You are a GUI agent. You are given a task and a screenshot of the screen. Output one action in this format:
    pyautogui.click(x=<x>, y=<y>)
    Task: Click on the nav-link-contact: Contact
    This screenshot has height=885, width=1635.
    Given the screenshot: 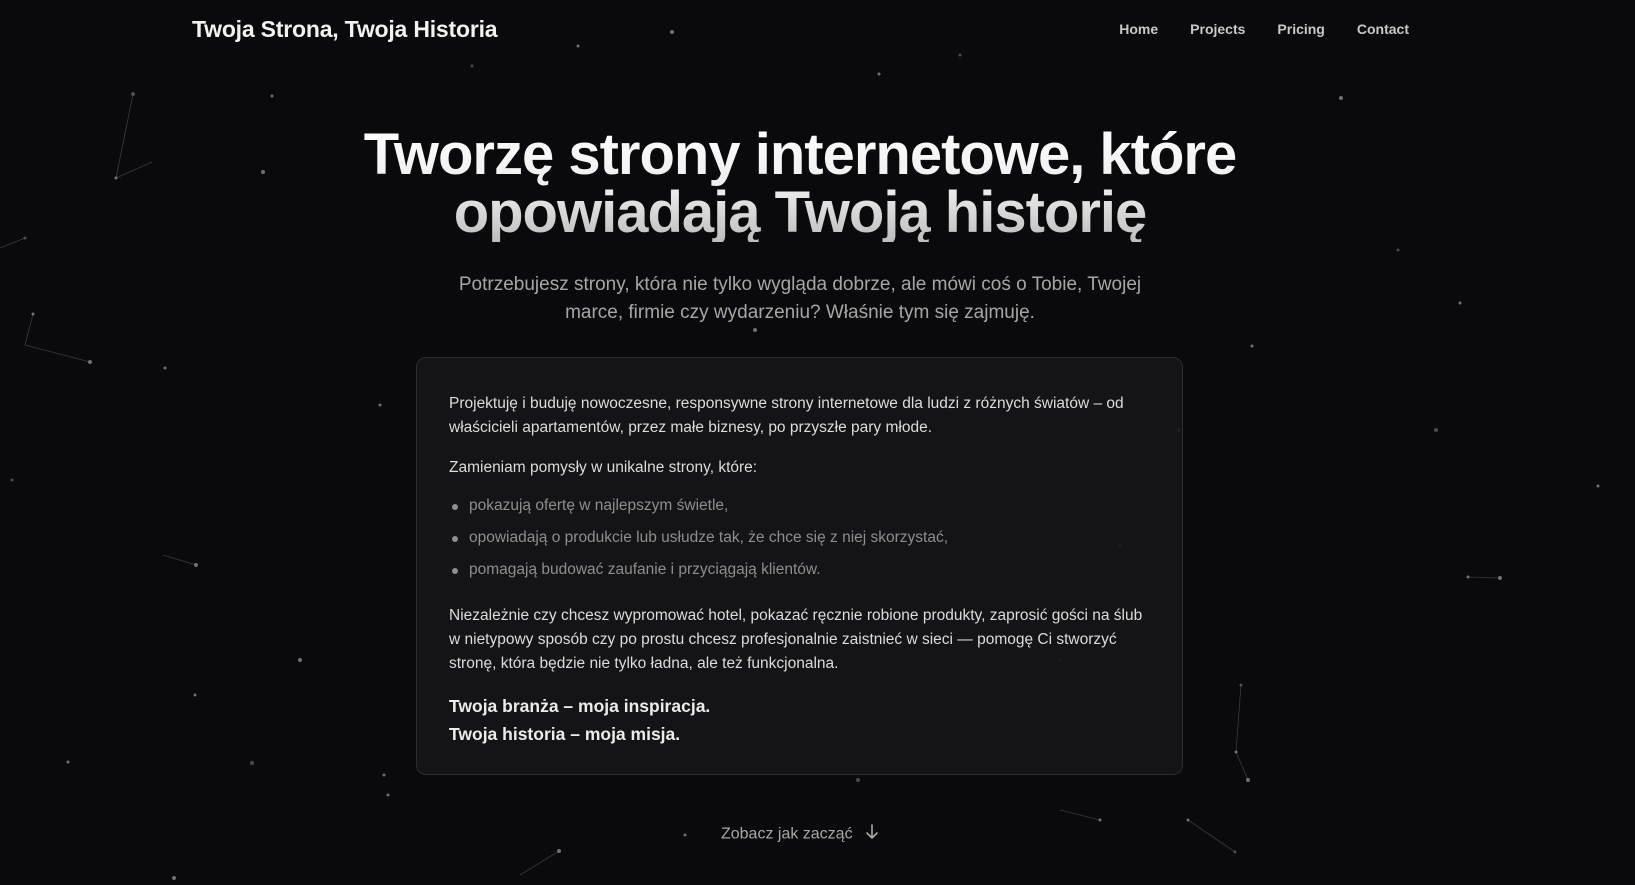 What is the action you would take?
    pyautogui.click(x=1383, y=29)
    